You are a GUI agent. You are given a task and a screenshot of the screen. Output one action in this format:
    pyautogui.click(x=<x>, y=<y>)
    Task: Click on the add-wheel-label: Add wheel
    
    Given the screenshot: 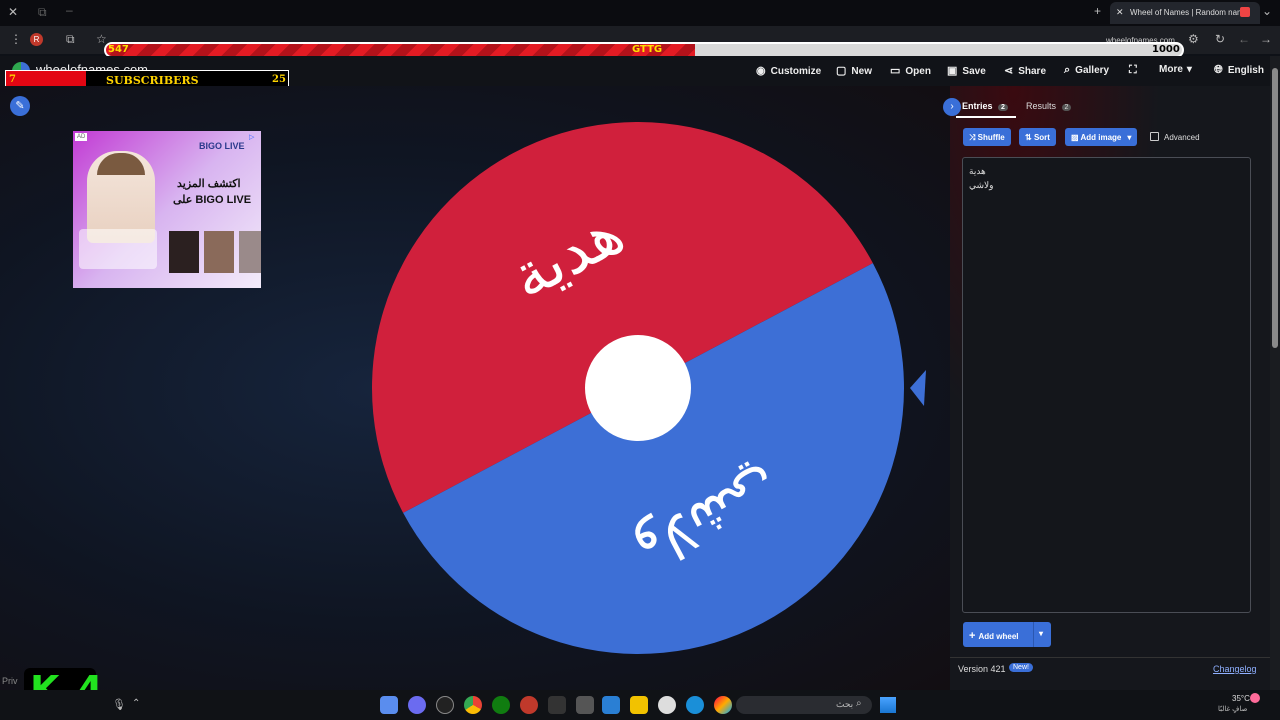 What is the action you would take?
    pyautogui.click(x=998, y=636)
    